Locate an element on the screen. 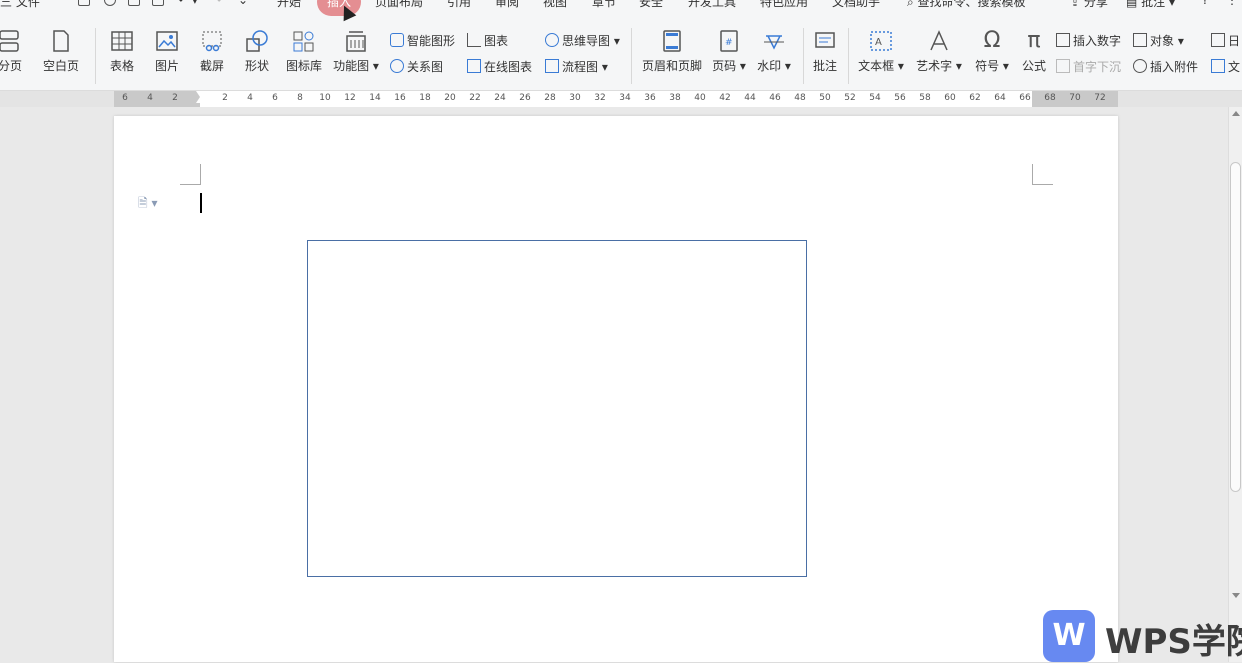  screenshot-button: 截屏 is located at coordinates (212, 52).